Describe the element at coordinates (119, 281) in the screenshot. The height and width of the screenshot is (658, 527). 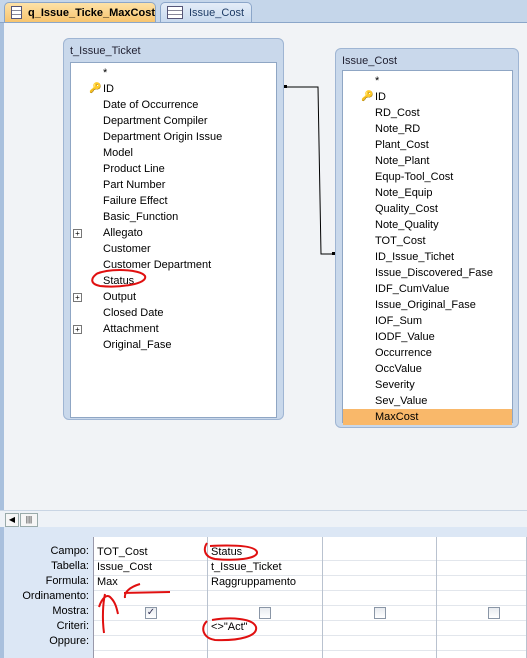
I see `field-name: Status` at that location.